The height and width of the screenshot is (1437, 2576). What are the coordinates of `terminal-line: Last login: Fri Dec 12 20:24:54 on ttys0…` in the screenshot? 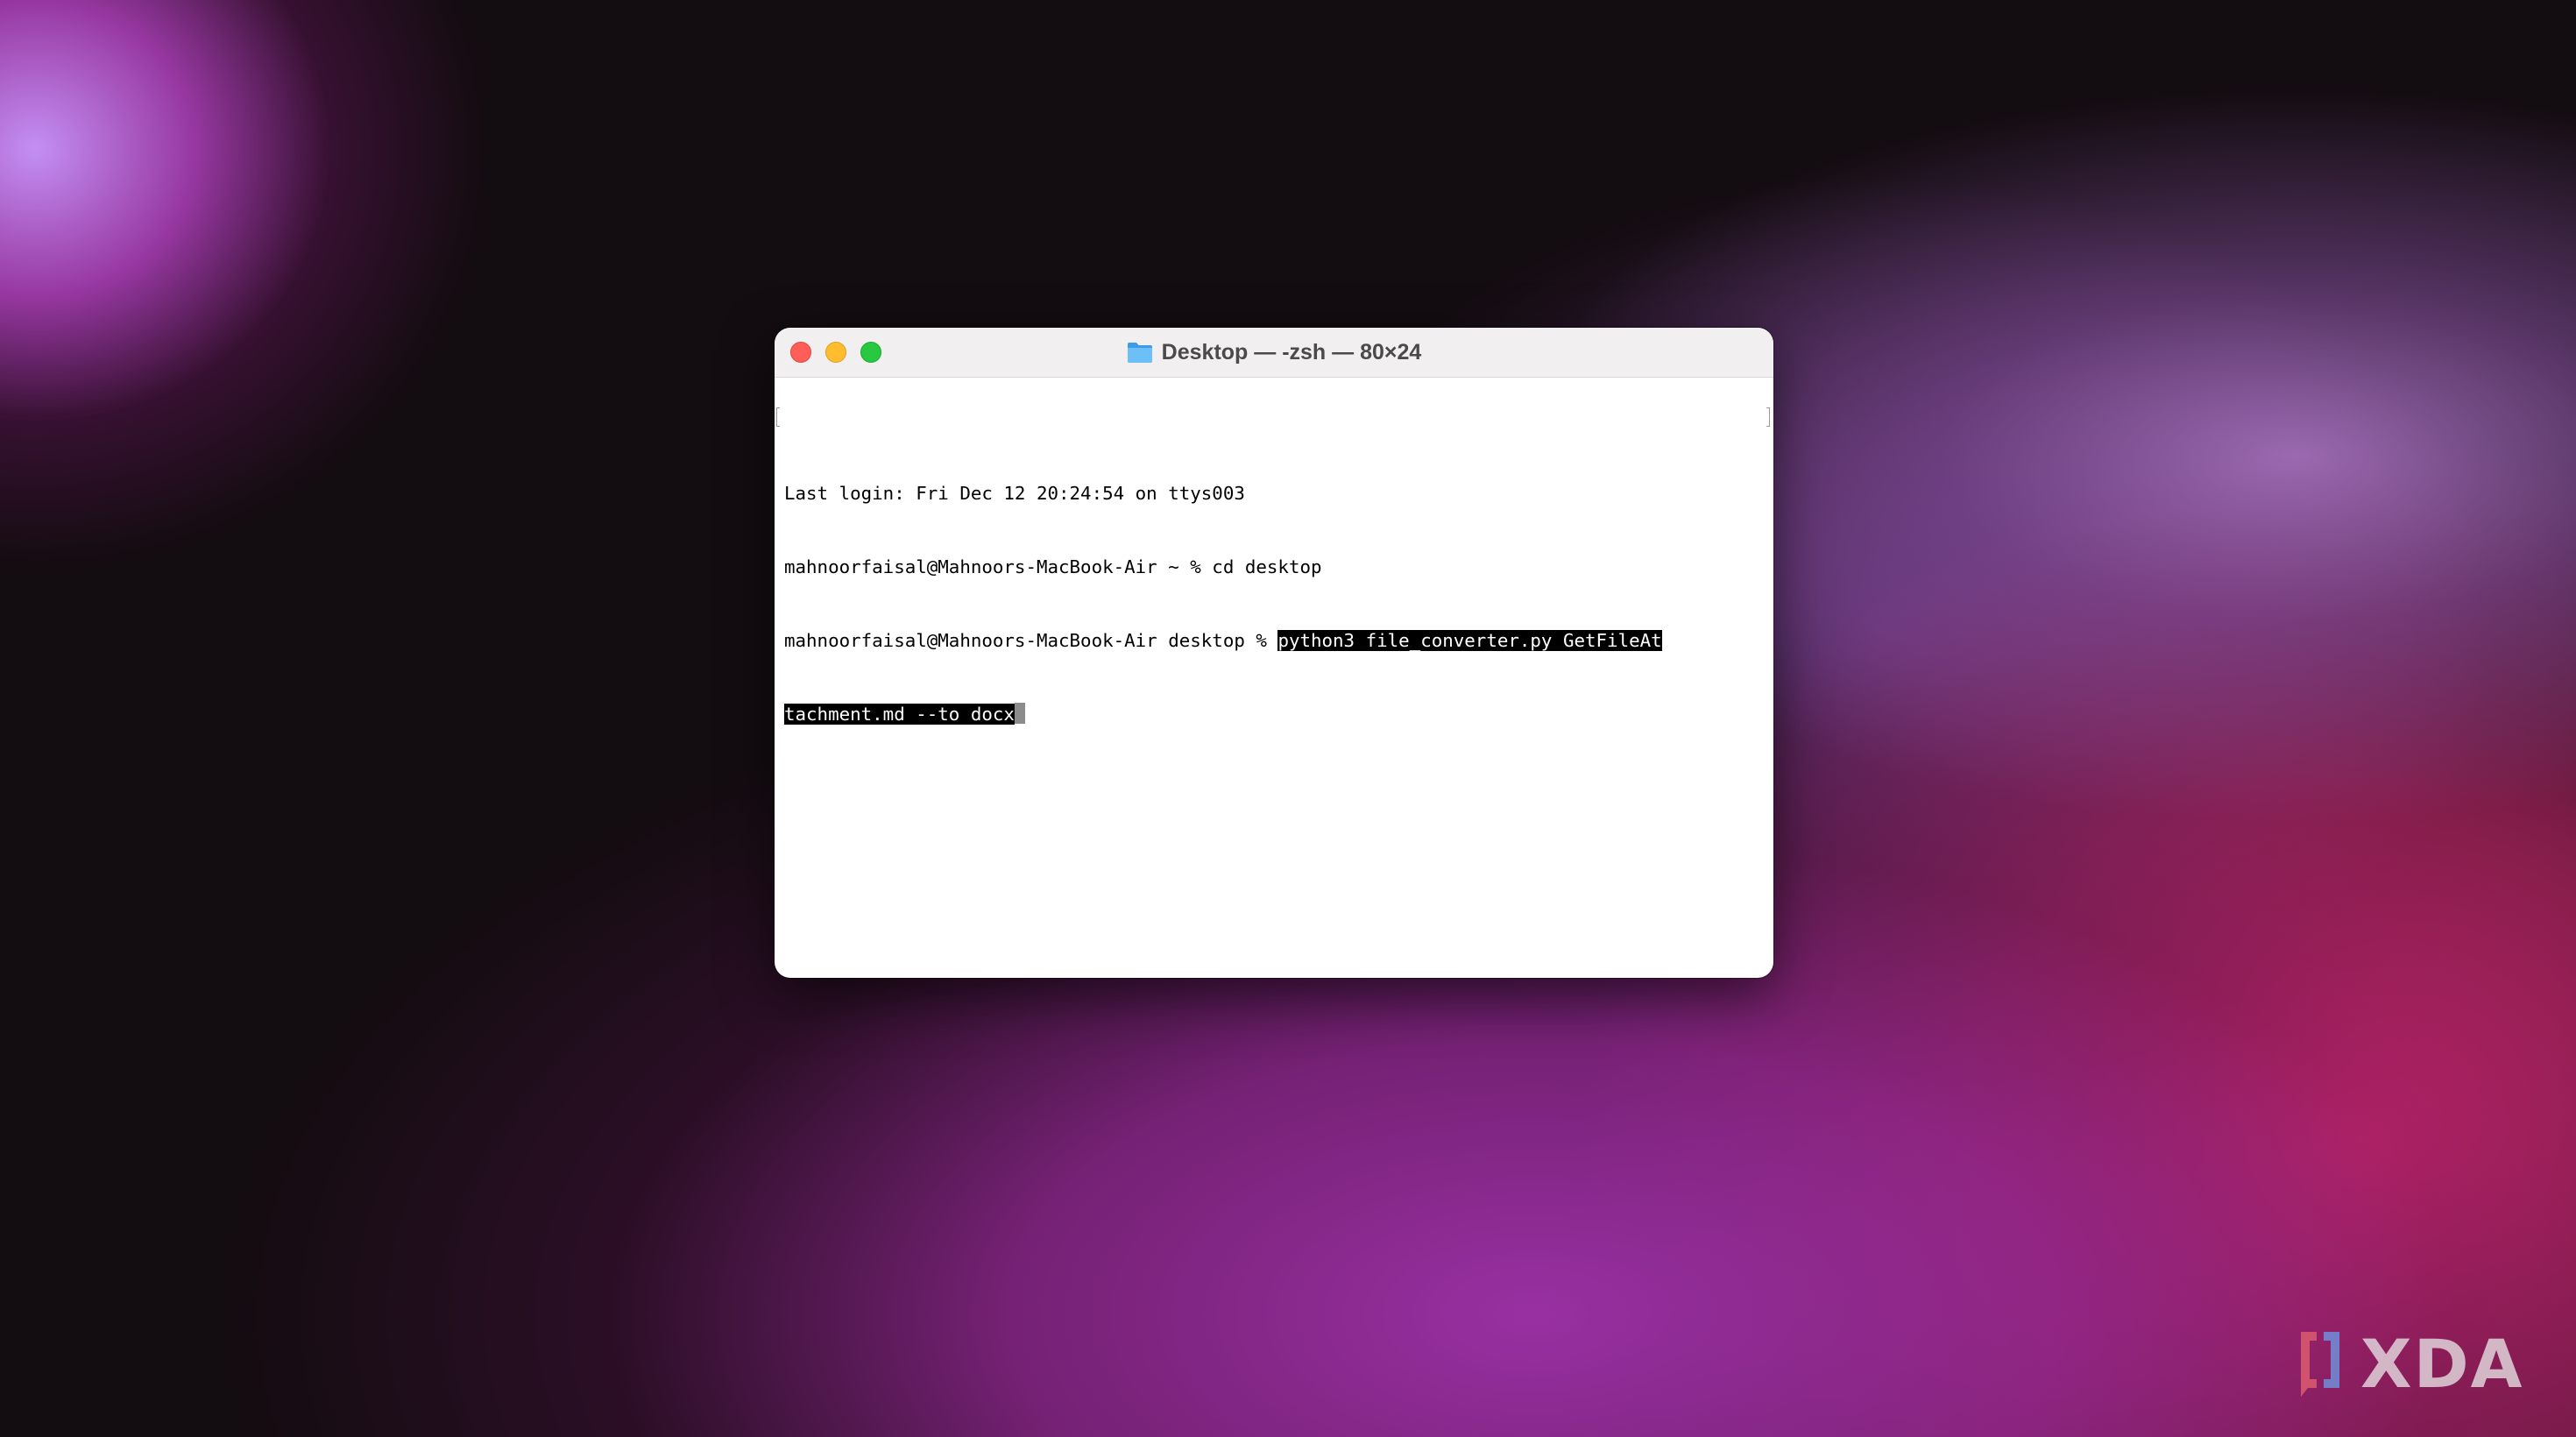 It's located at (1278, 493).